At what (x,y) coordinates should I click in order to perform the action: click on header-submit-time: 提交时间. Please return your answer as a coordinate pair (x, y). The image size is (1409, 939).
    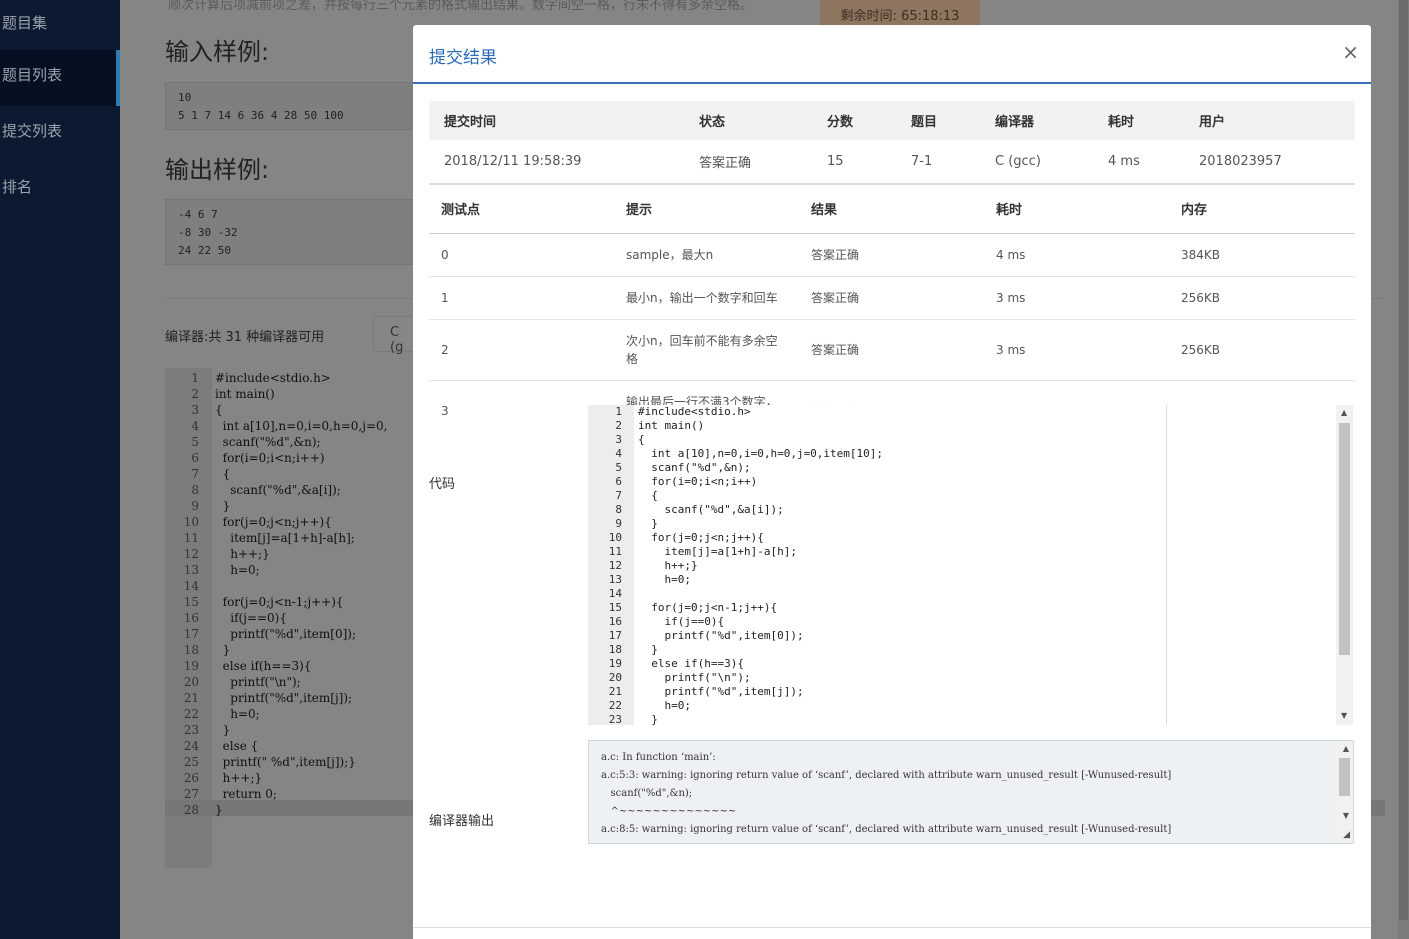
    Looking at the image, I should click on (470, 122).